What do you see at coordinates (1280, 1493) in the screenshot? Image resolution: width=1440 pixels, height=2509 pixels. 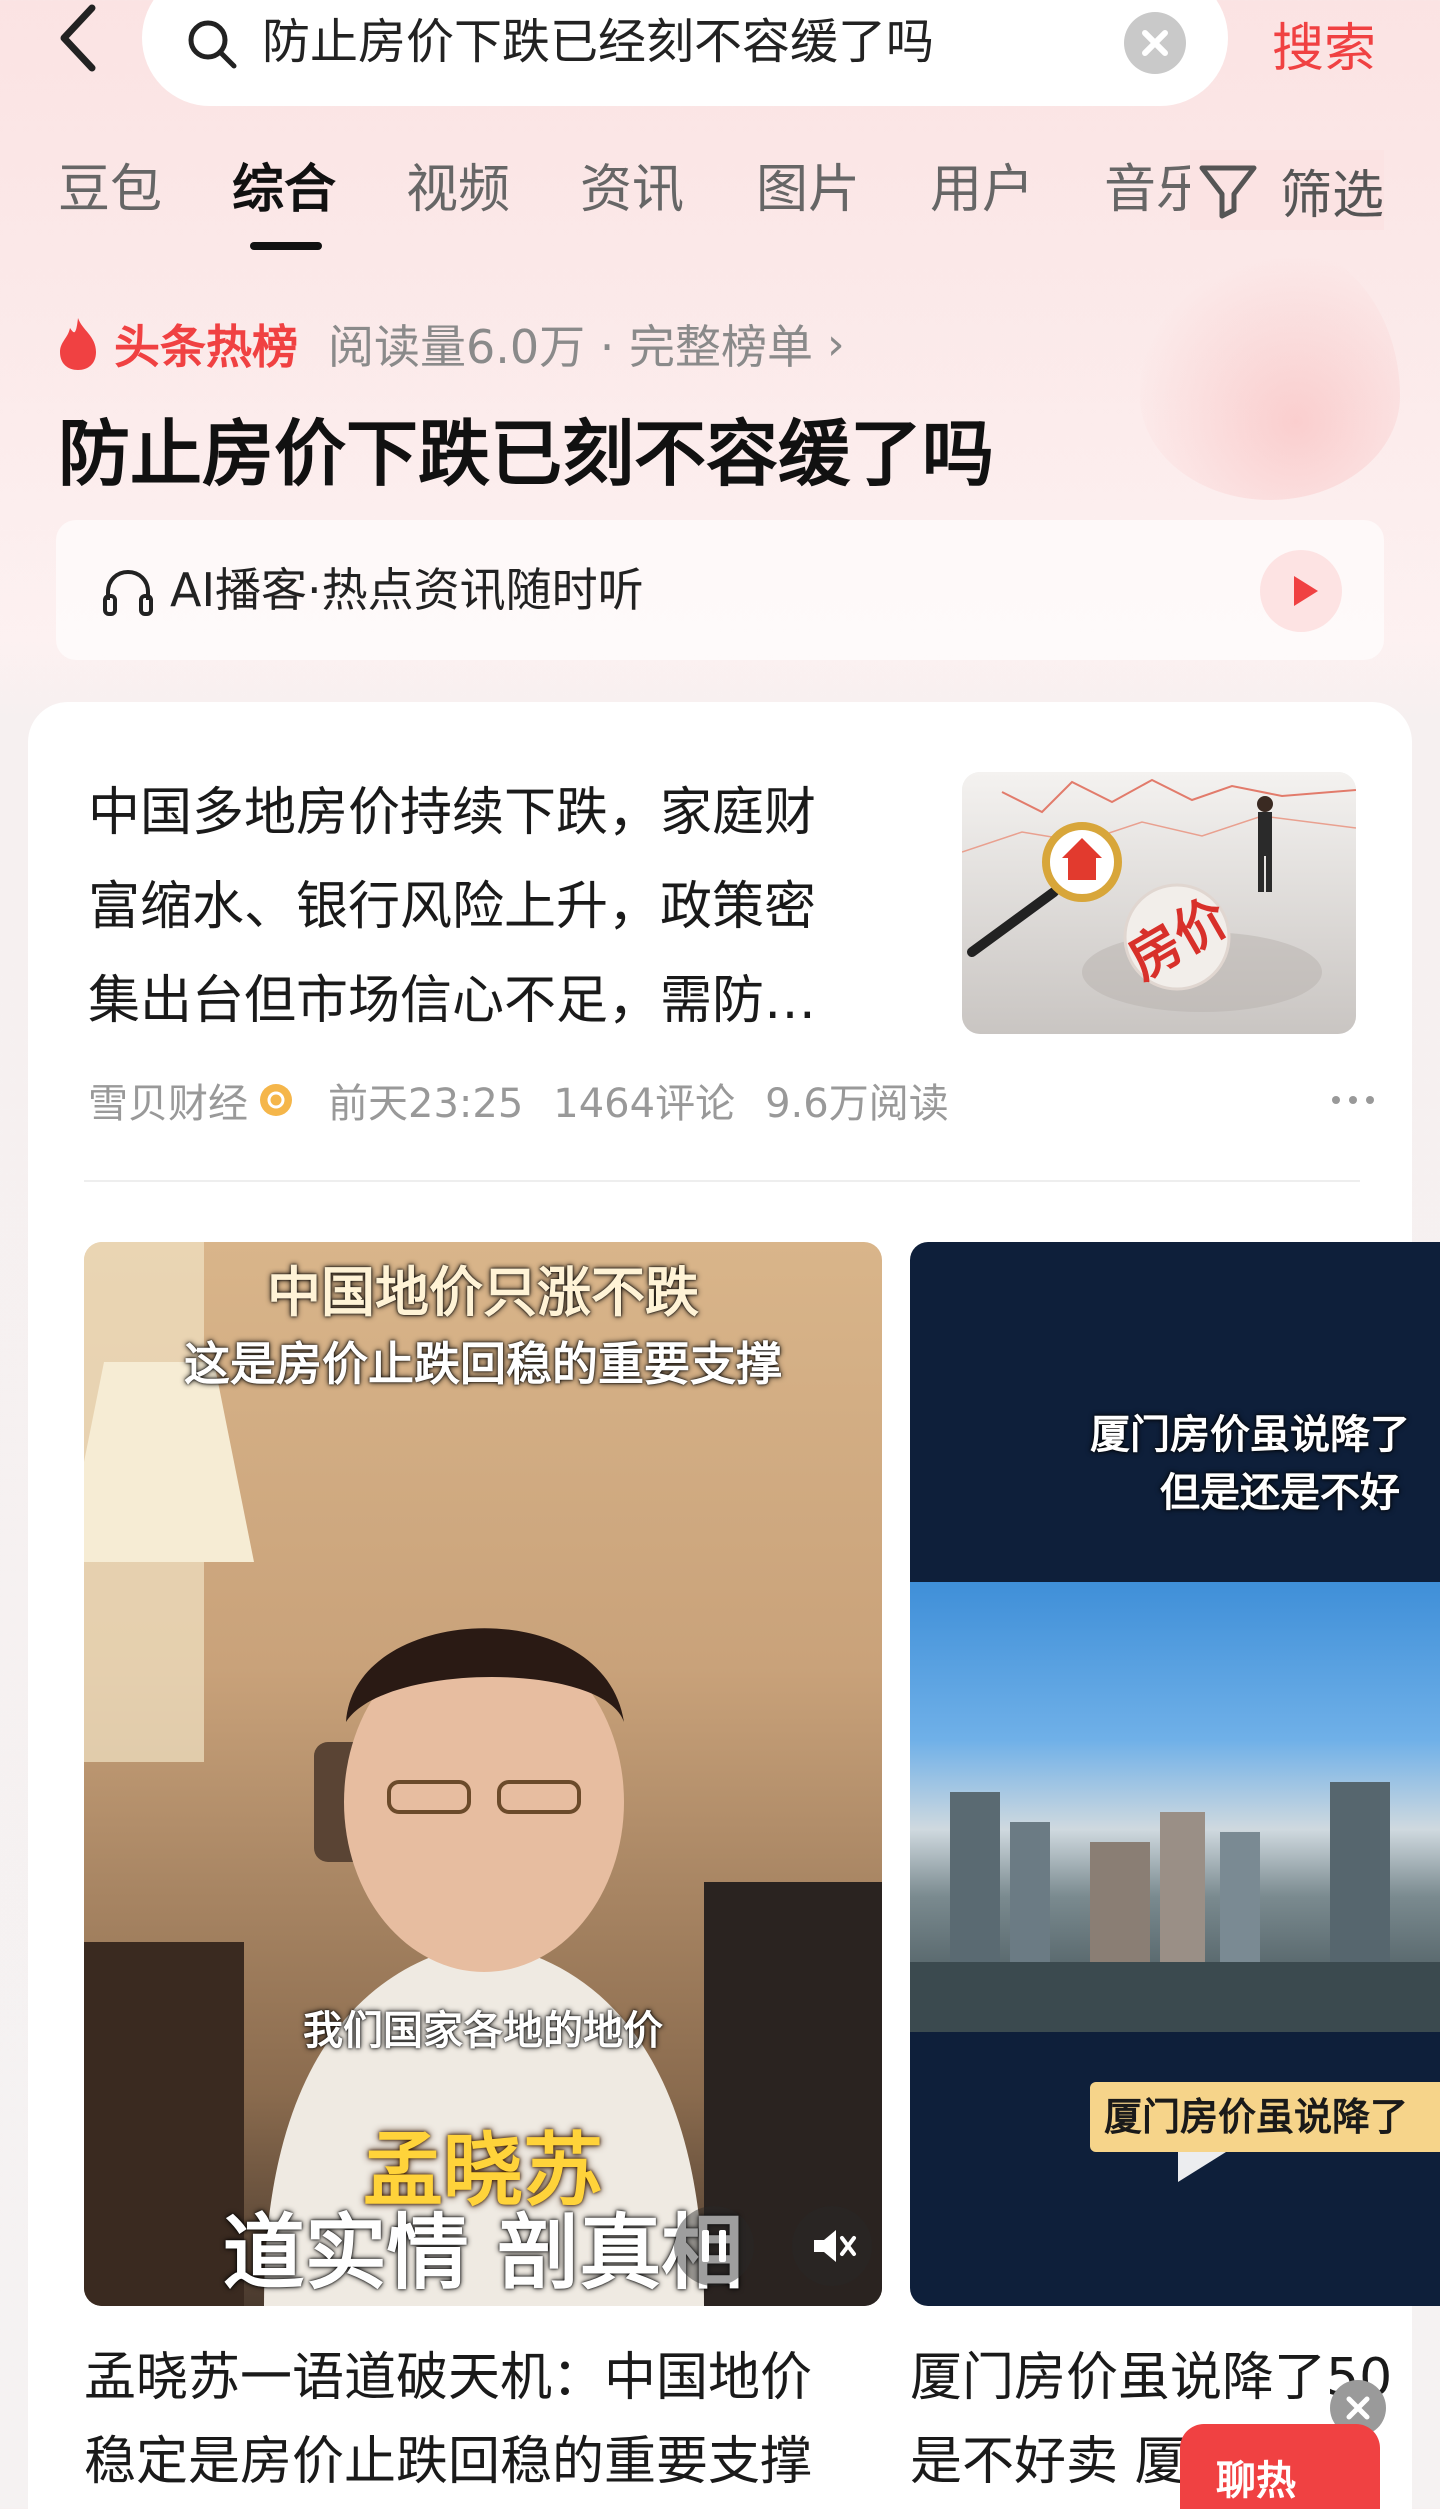 I see `video-2-overlay-line2: 但是还是不好` at bounding box center [1280, 1493].